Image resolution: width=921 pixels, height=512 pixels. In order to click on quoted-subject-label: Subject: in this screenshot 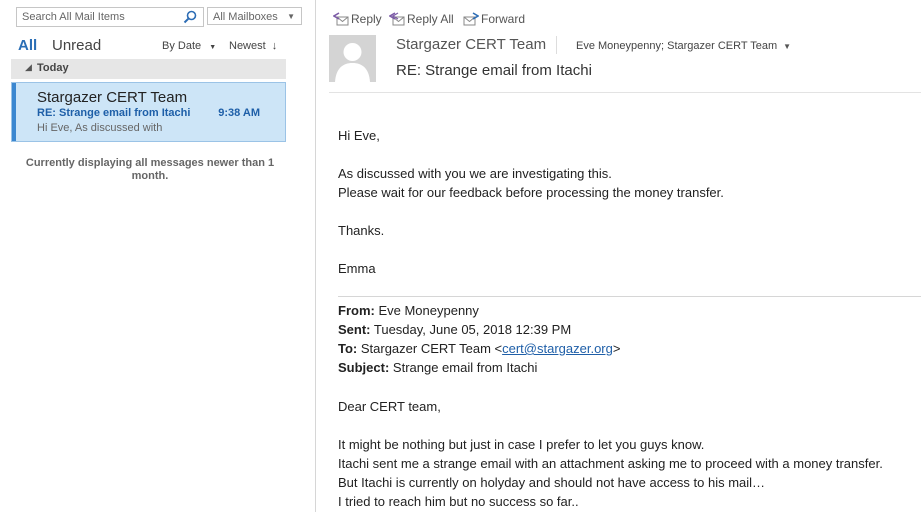, I will do `click(364, 367)`.